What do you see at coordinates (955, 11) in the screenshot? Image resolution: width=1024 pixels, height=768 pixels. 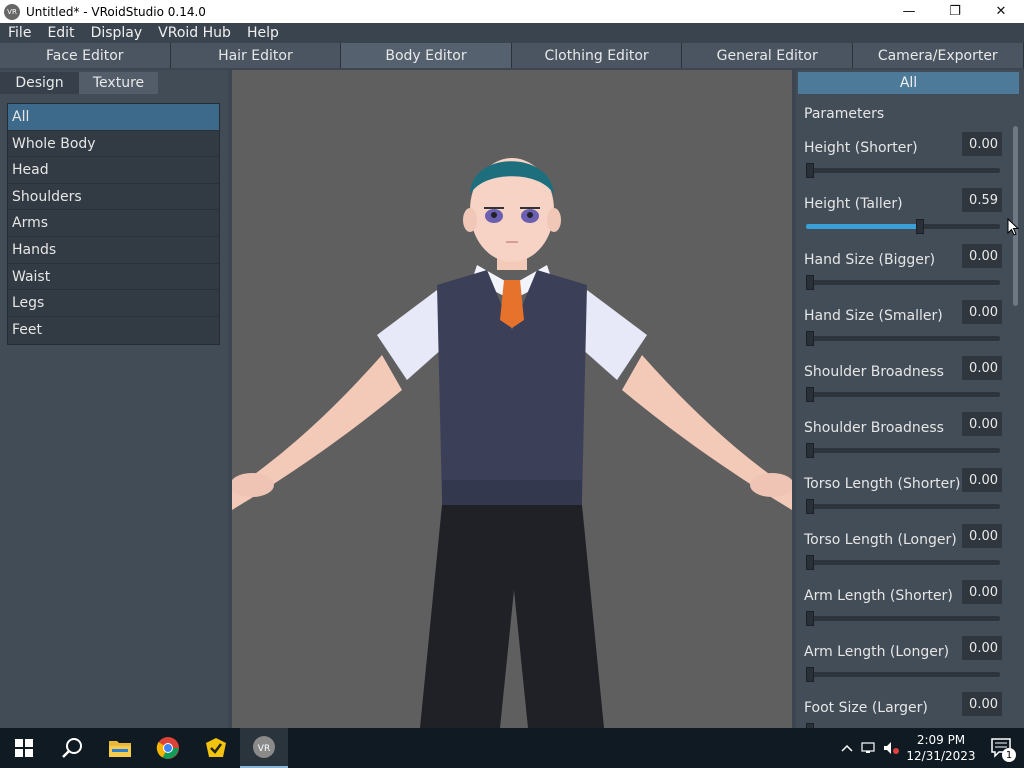 I see `restore-button: ❐` at bounding box center [955, 11].